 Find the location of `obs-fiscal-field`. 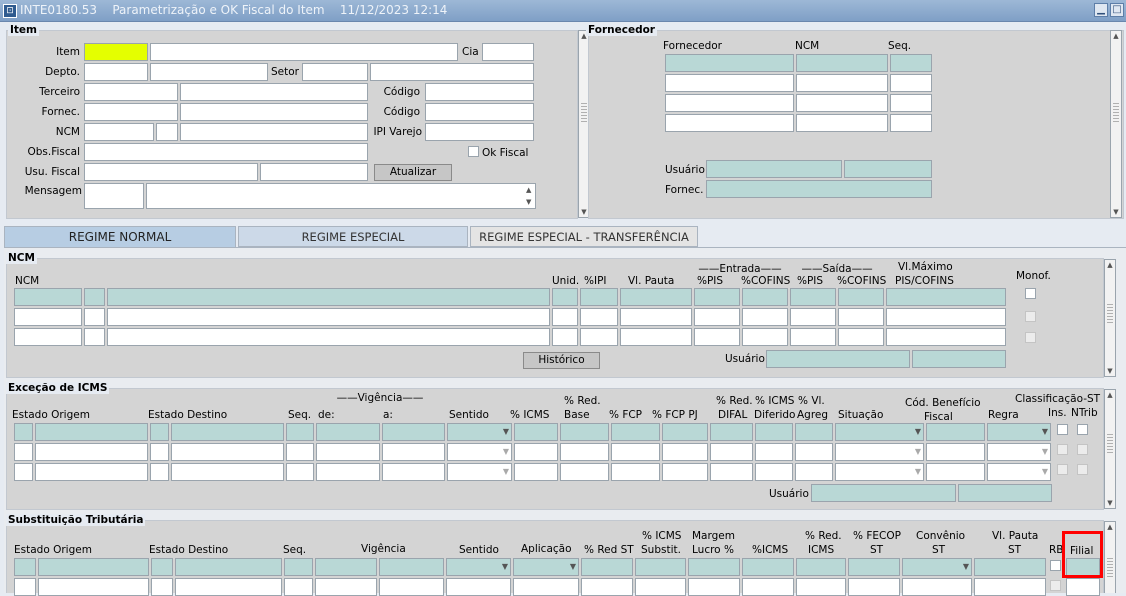

obs-fiscal-field is located at coordinates (226, 152).